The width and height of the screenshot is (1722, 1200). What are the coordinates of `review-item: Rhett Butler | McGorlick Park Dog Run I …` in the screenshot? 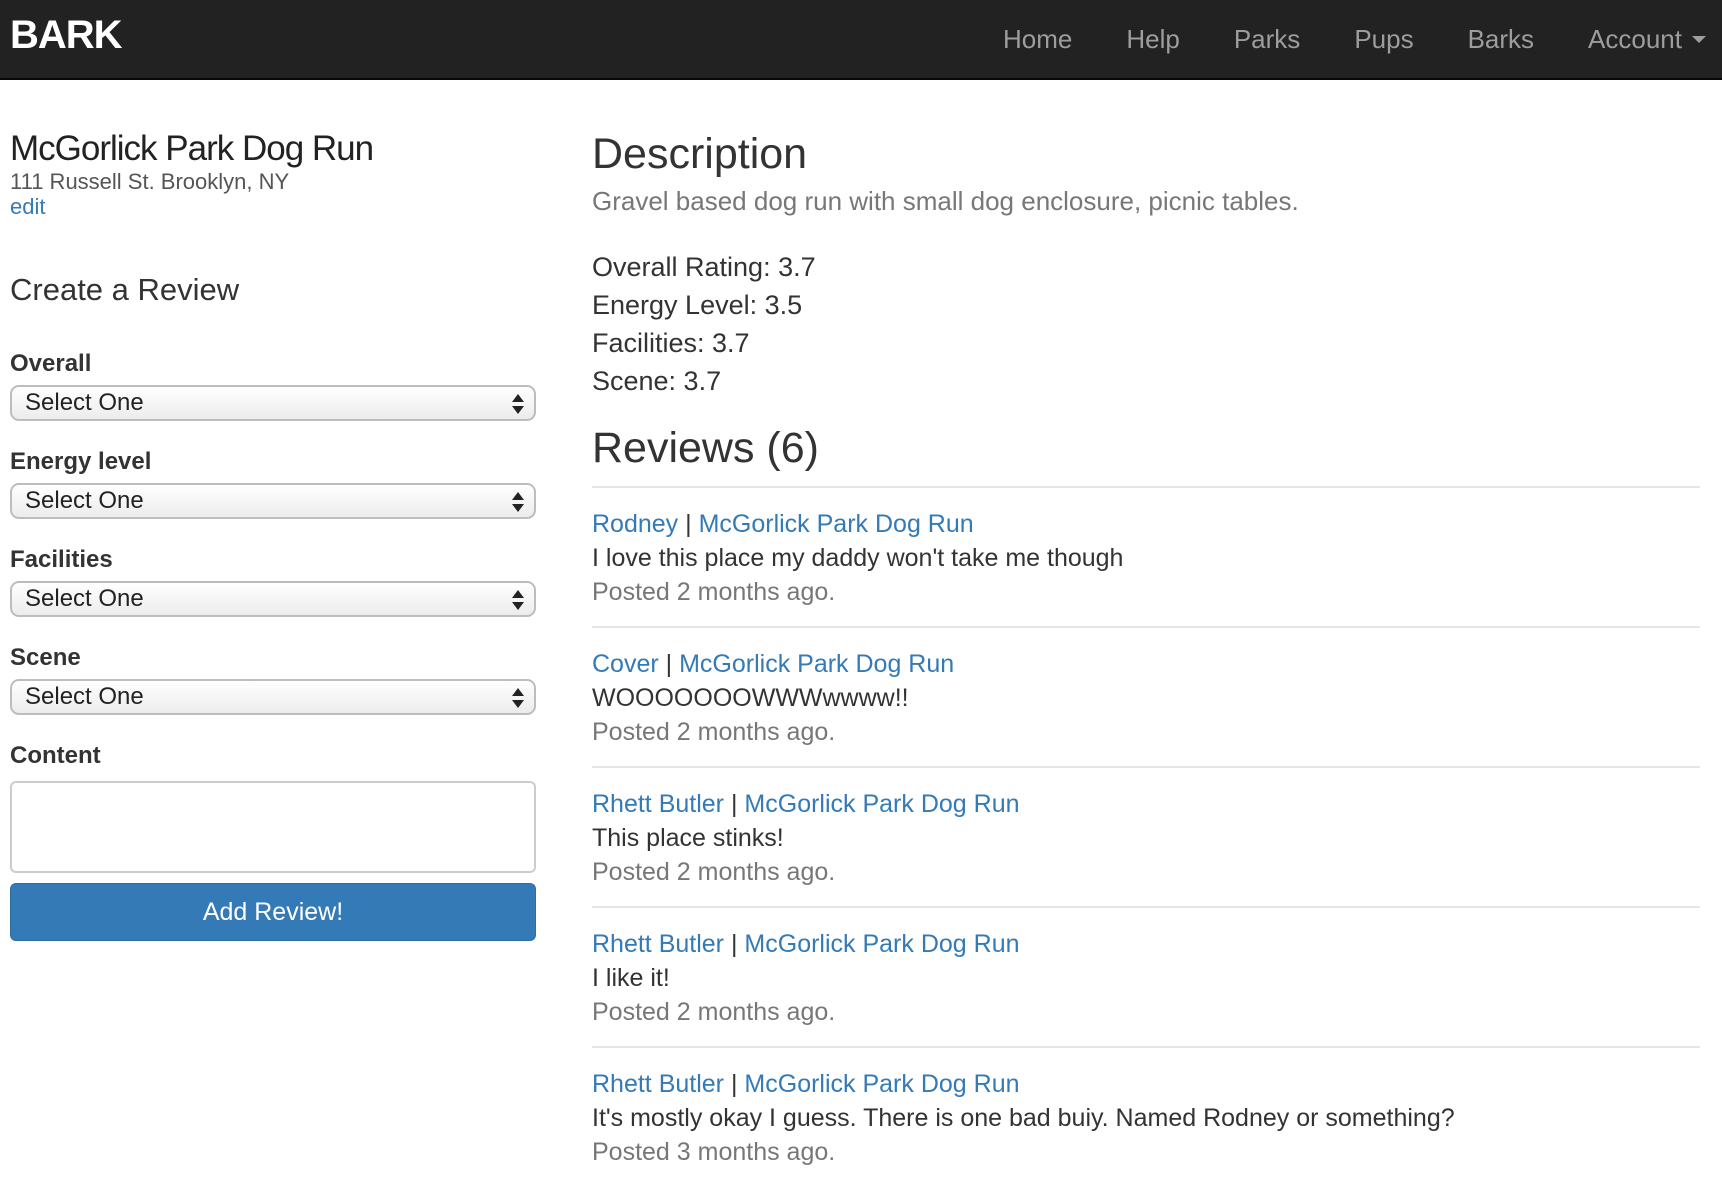 It's located at (1146, 976).